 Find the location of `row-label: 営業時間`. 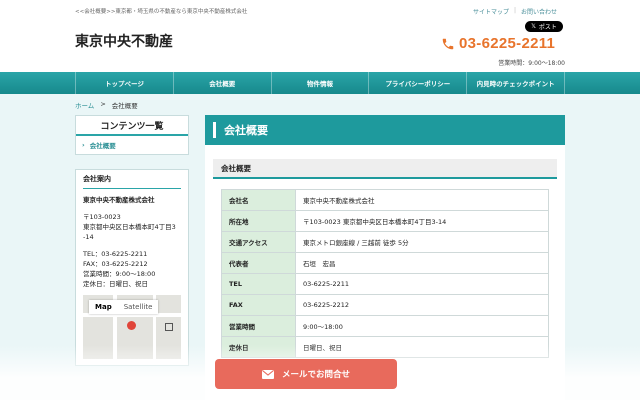

row-label: 営業時間 is located at coordinates (258, 326).